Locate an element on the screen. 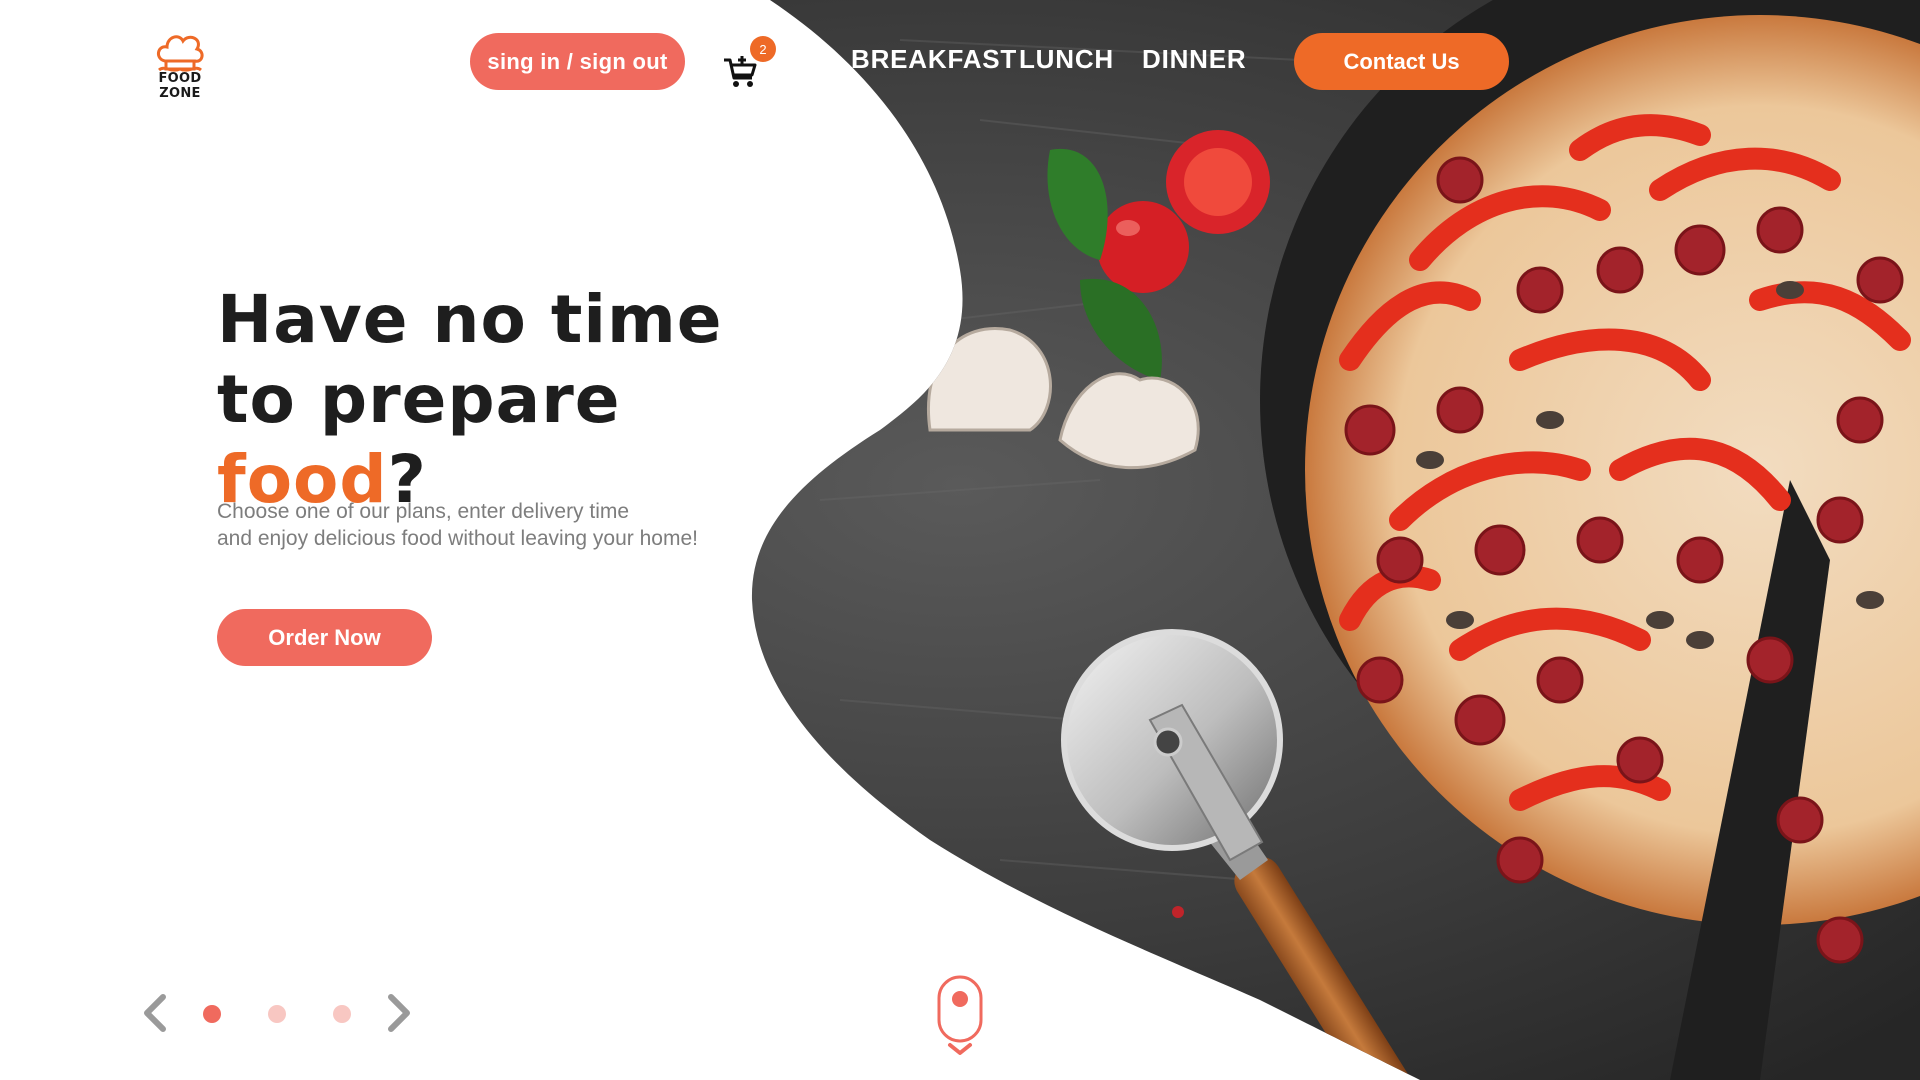 This screenshot has width=1920, height=1080. brand-logo: FOOD ZONE is located at coordinates (180, 67).